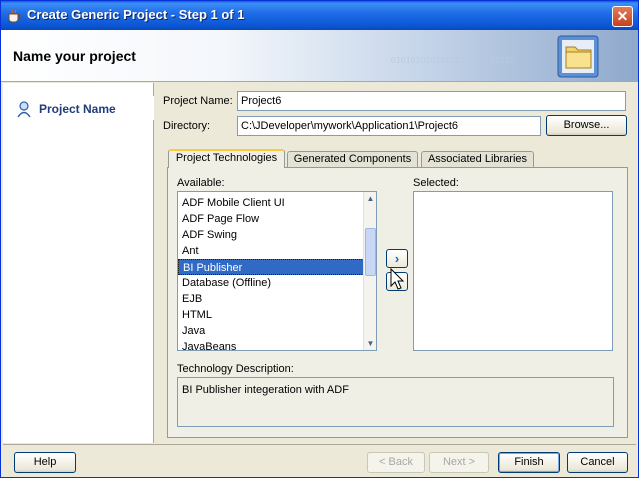 The height and width of the screenshot is (478, 639). I want to click on nav-item-label: Project Name, so click(77, 109).